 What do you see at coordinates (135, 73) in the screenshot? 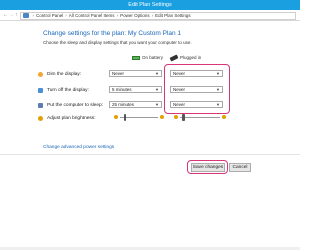
I see `dim-display-battery-select: Never ▼` at bounding box center [135, 73].